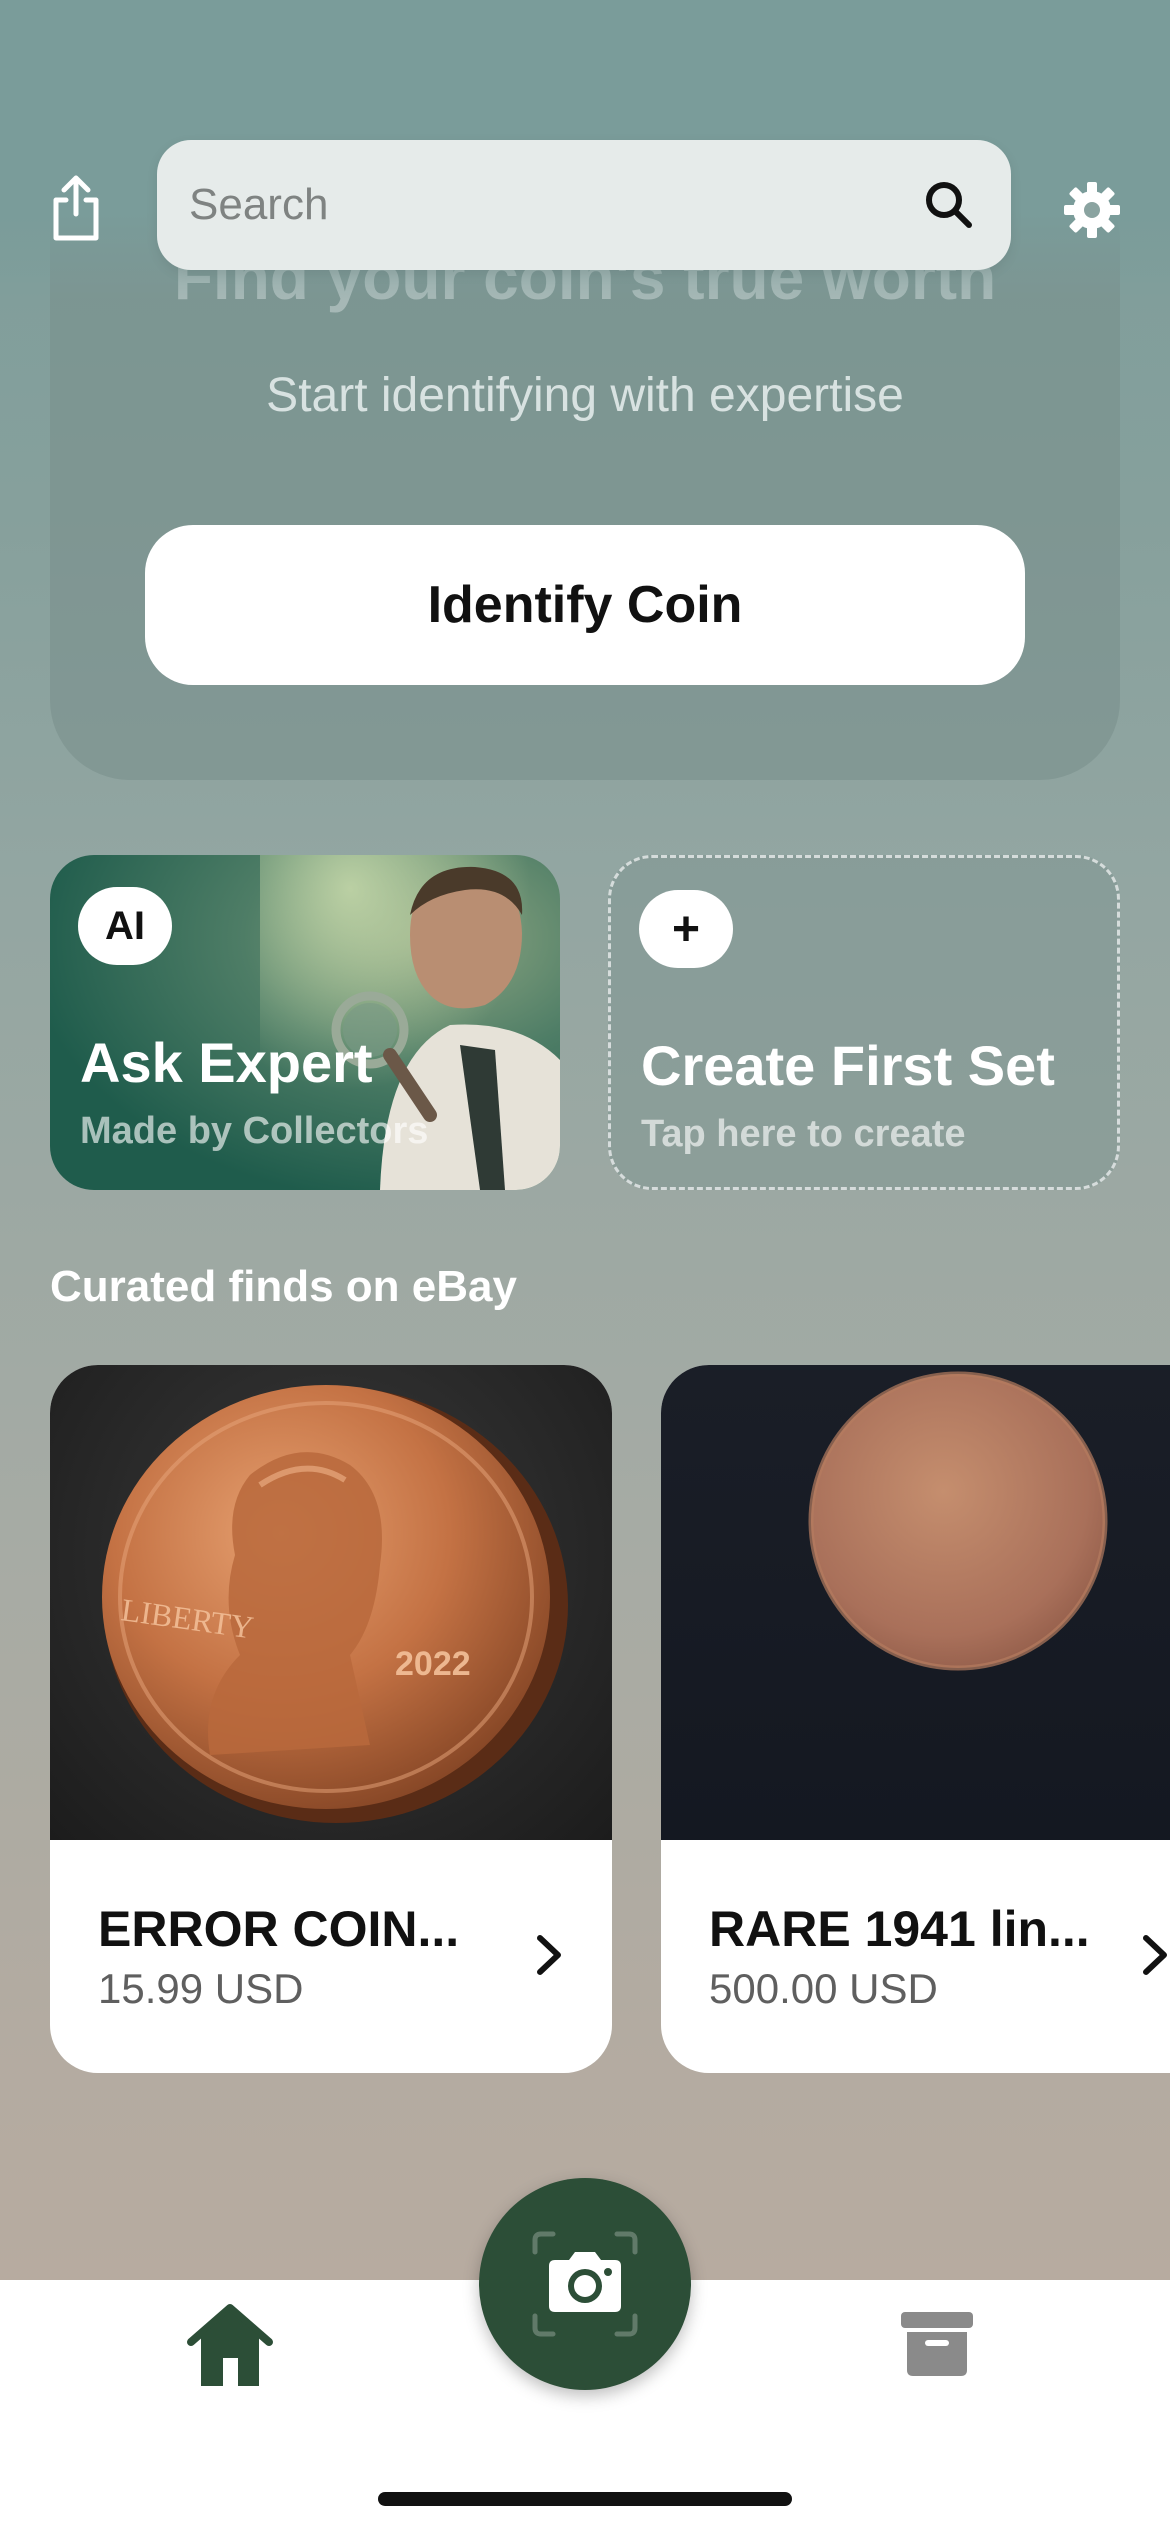 This screenshot has height=2532, width=1170. I want to click on camera-scan-button, so click(585, 2284).